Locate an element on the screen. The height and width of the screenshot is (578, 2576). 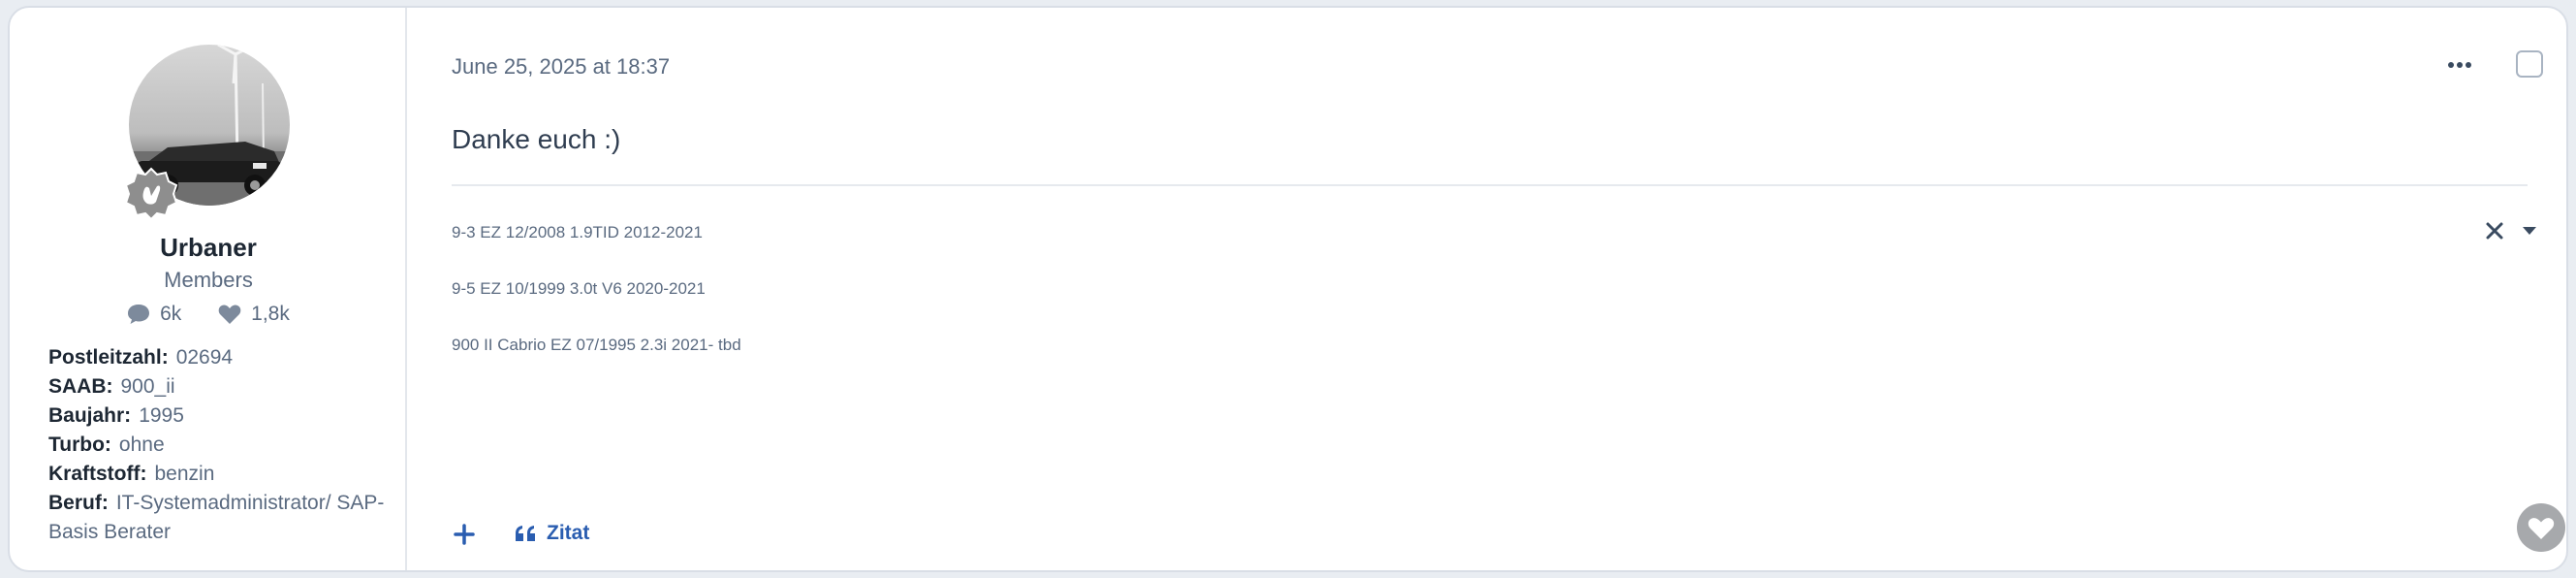
field-label: Turbo: is located at coordinates (79, 445).